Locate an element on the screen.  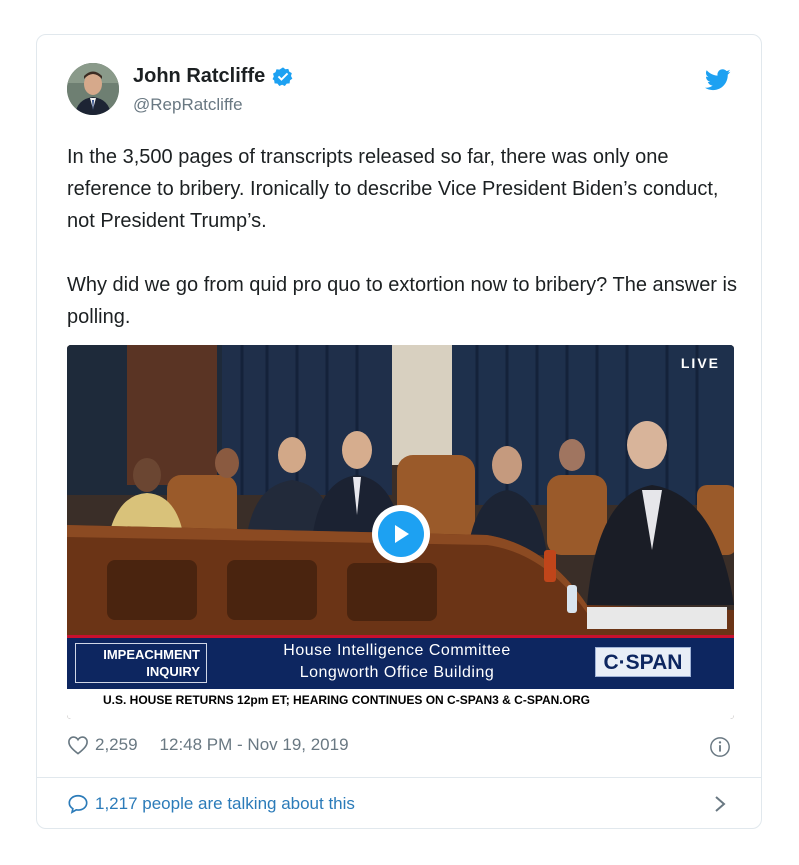
chyron-tag: IMPEACHMENT INQUIRY is located at coordinates (141, 663).